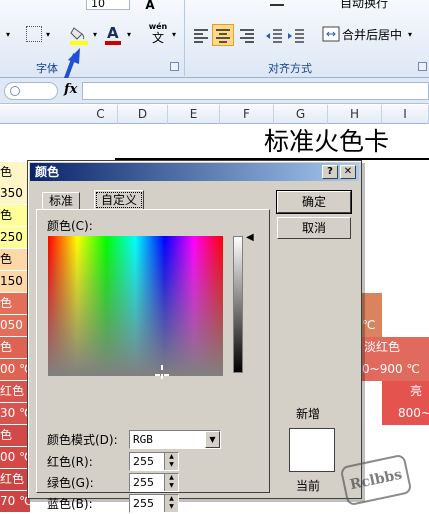 Image resolution: width=429 pixels, height=514 pixels. What do you see at coordinates (70, 504) in the screenshot?
I see `blue-label: 蓝色(B):` at bounding box center [70, 504].